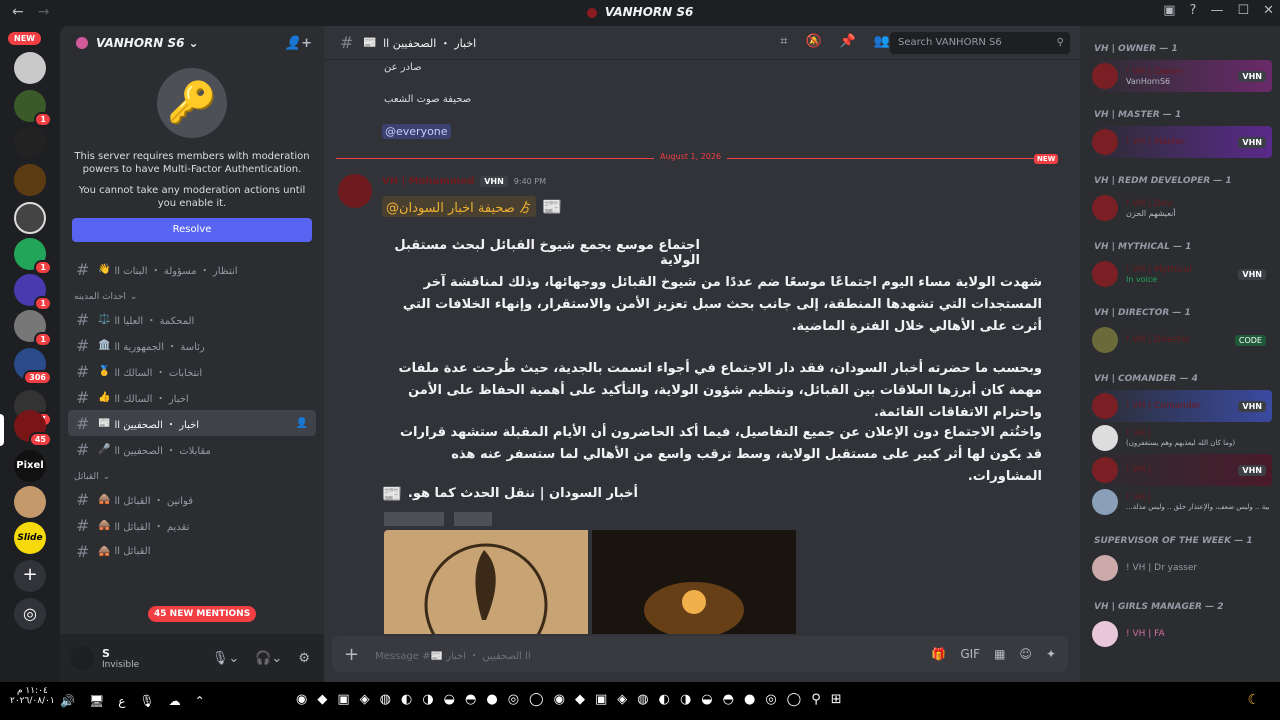 Image resolution: width=1280 pixels, height=720 pixels. What do you see at coordinates (1180, 274) in the screenshot?
I see `member-item: ! VH | Mythical In voice VHN` at bounding box center [1180, 274].